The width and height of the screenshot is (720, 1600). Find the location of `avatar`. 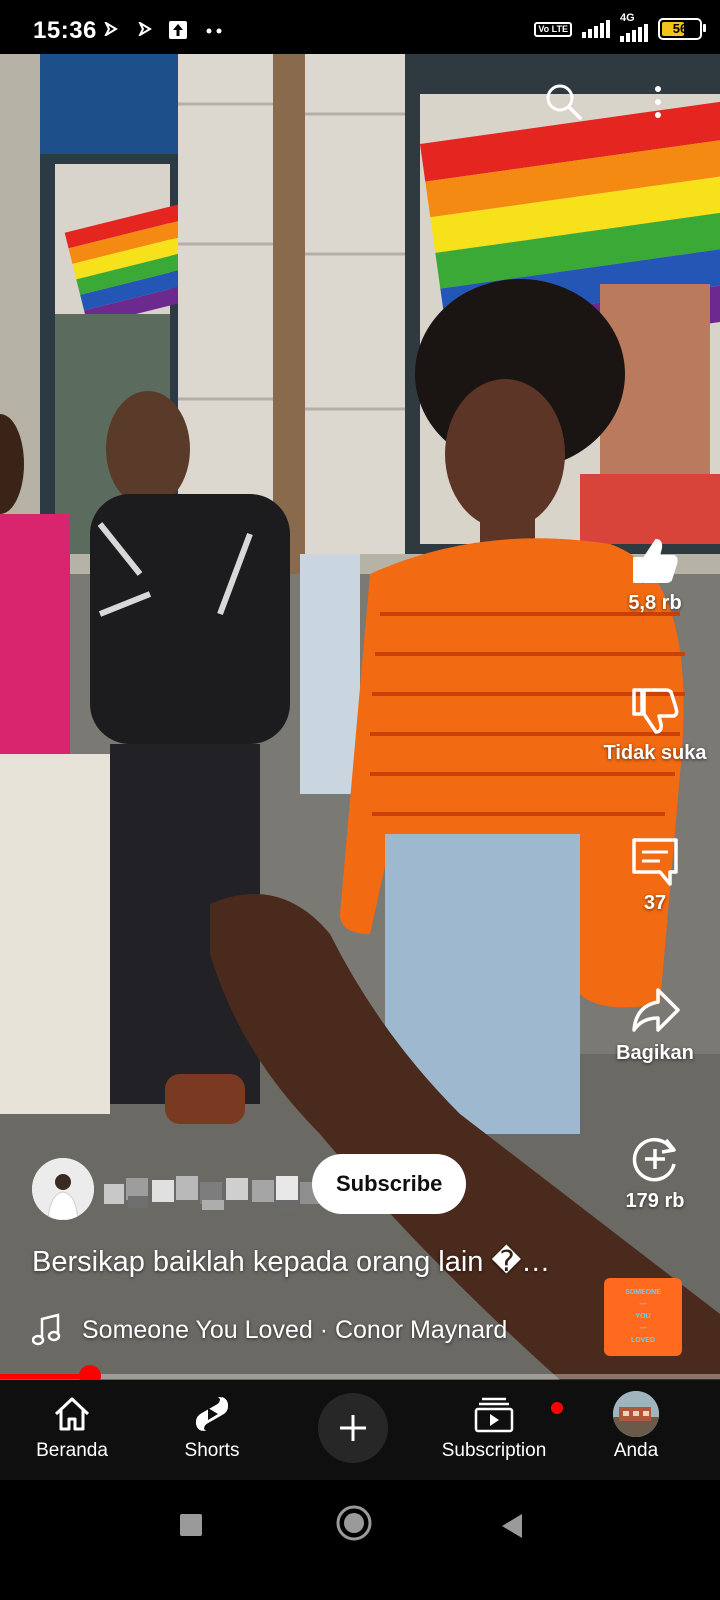

avatar is located at coordinates (636, 1414).